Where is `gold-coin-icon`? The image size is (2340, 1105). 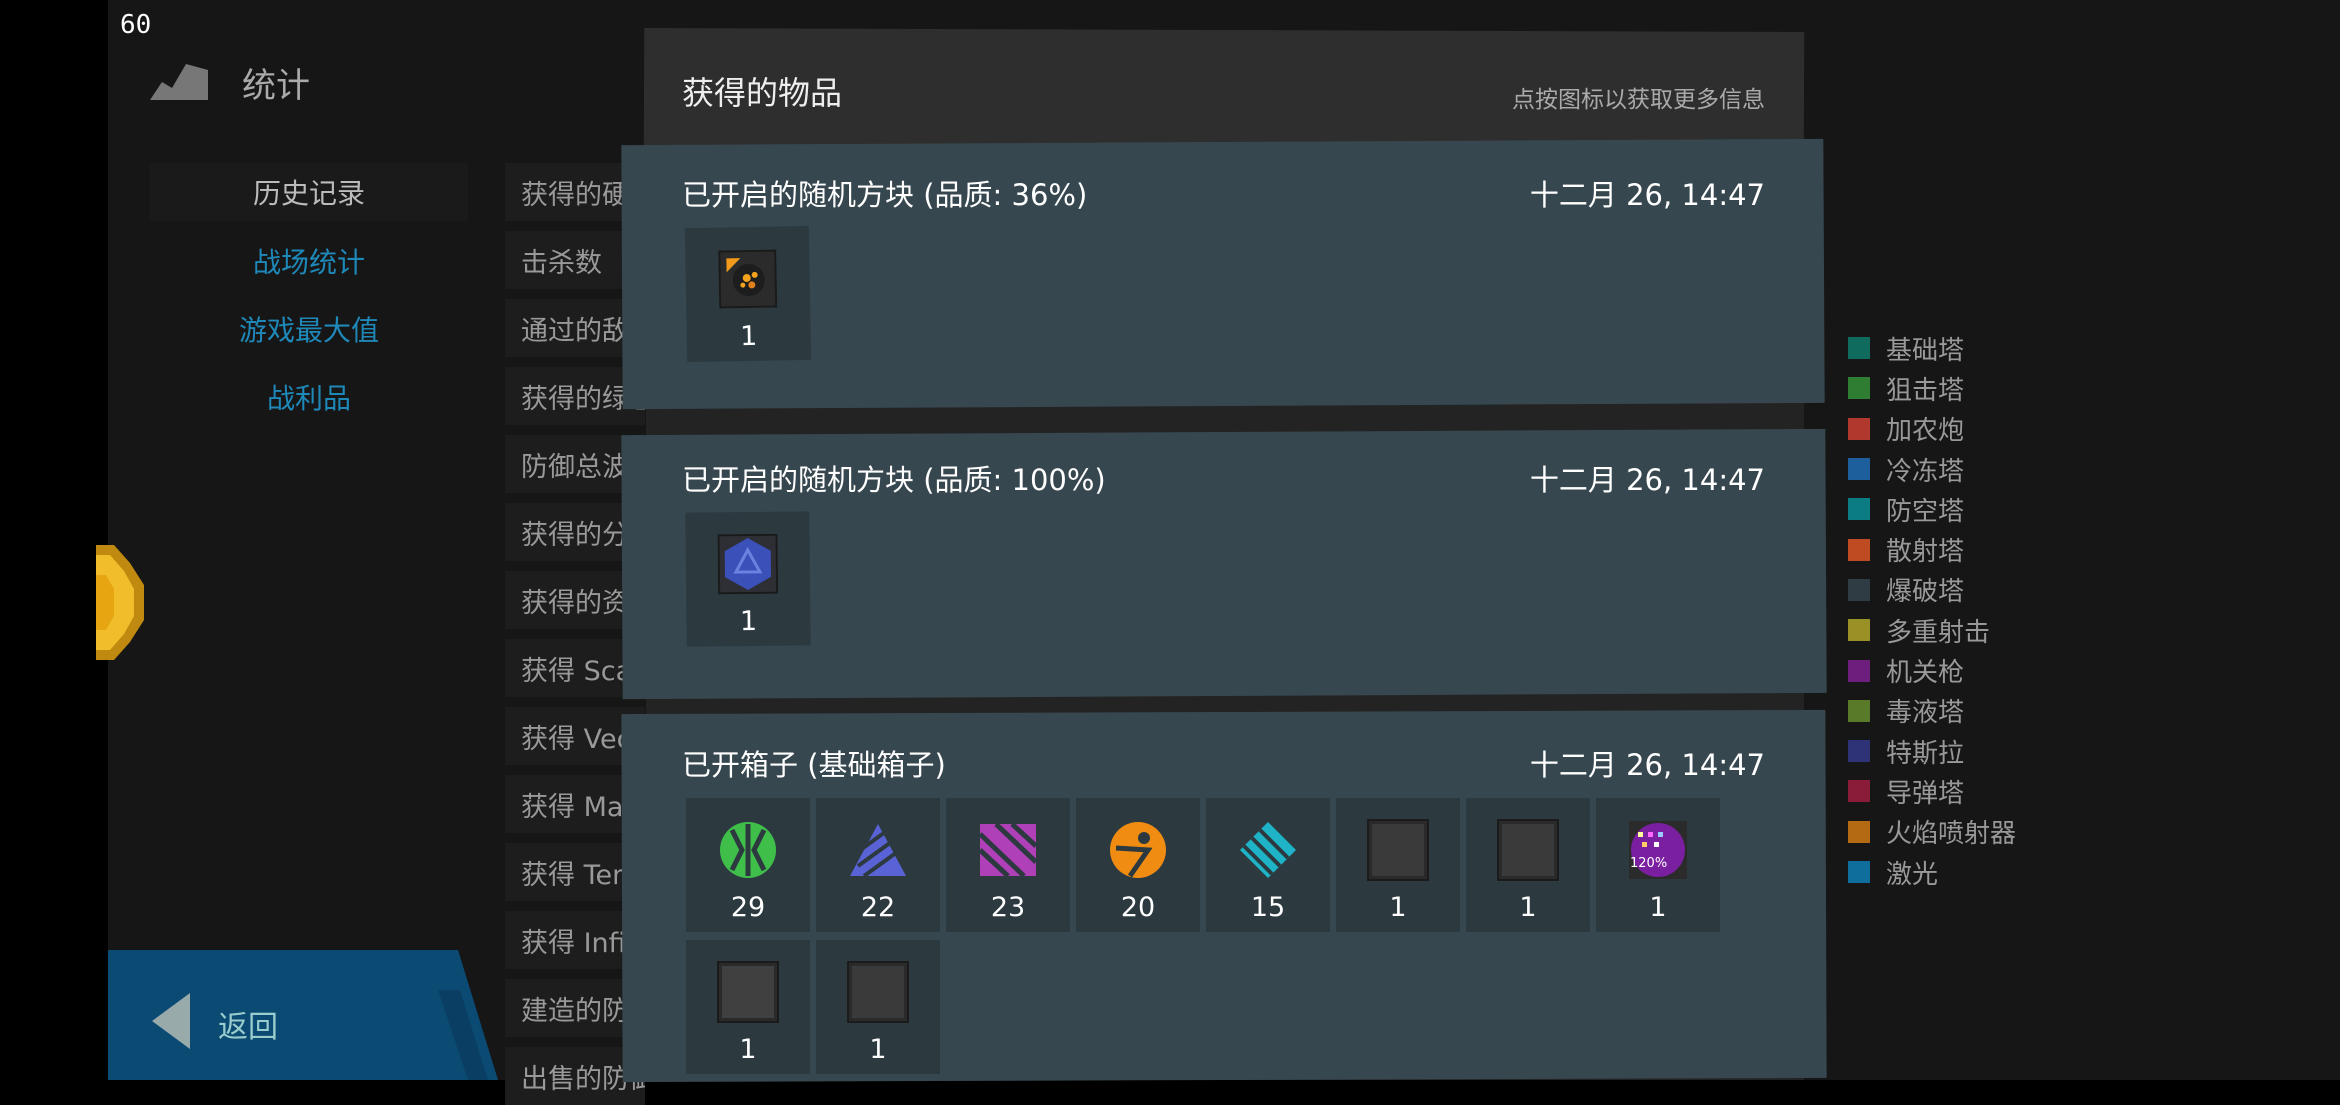 gold-coin-icon is located at coordinates (120, 602).